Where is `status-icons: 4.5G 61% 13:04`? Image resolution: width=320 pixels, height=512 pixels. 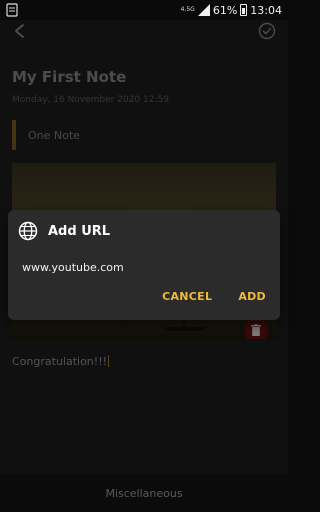
status-icons: 4.5G 61% 13:04 is located at coordinates (231, 10).